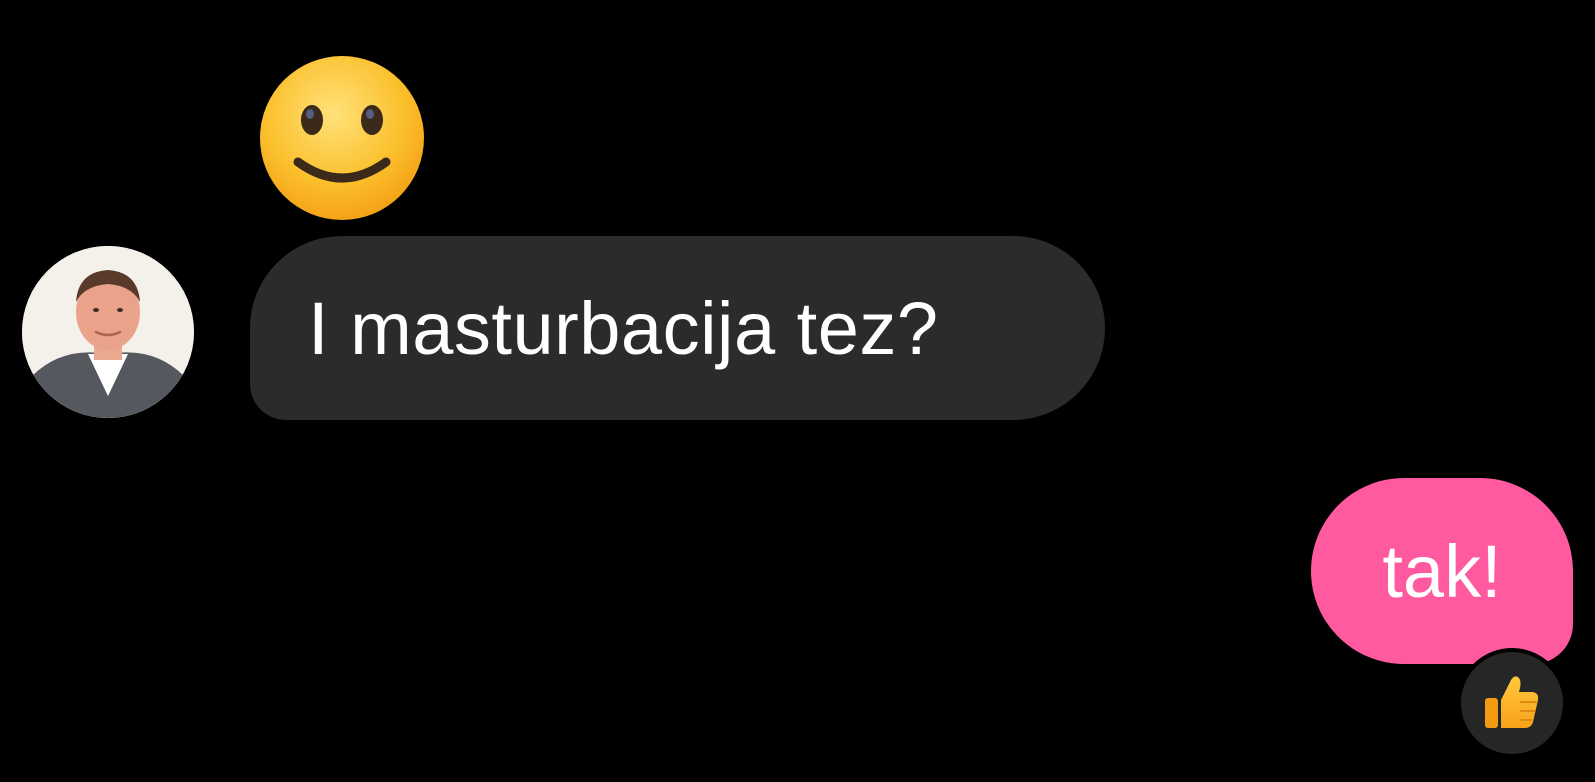 The height and width of the screenshot is (782, 1595). I want to click on avatar, so click(108, 332).